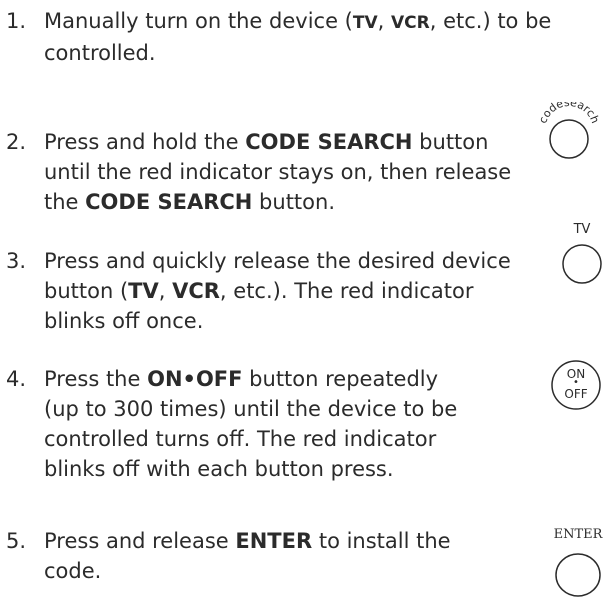 The image size is (609, 601). Describe the element at coordinates (16, 21) in the screenshot. I see `step-number: 1.` at that location.